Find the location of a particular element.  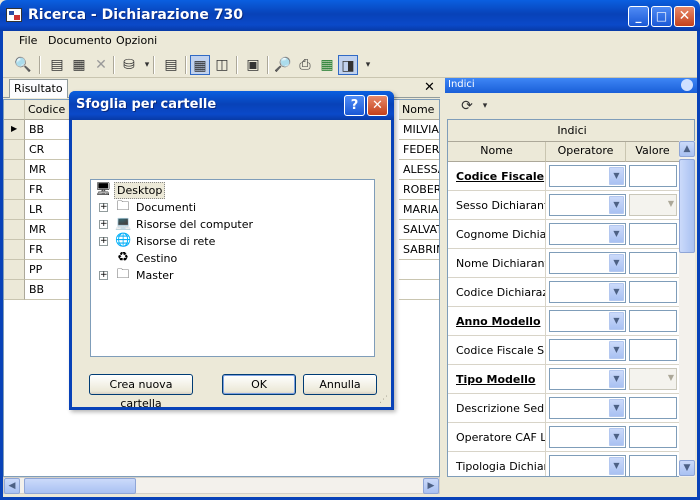

edit-doc-icon: ▤ is located at coordinates (57, 65).